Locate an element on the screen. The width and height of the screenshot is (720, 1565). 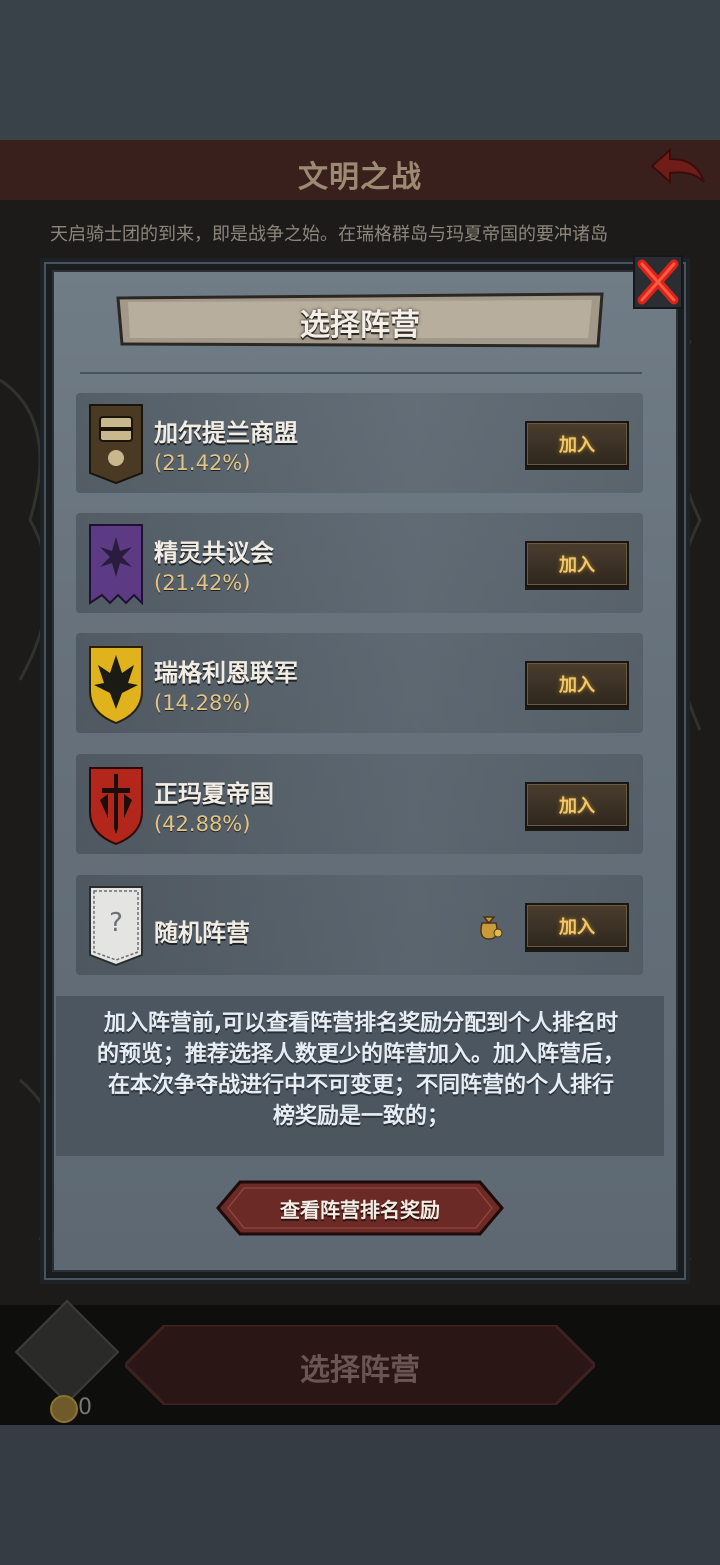
top-letterbox is located at coordinates (360, 70).